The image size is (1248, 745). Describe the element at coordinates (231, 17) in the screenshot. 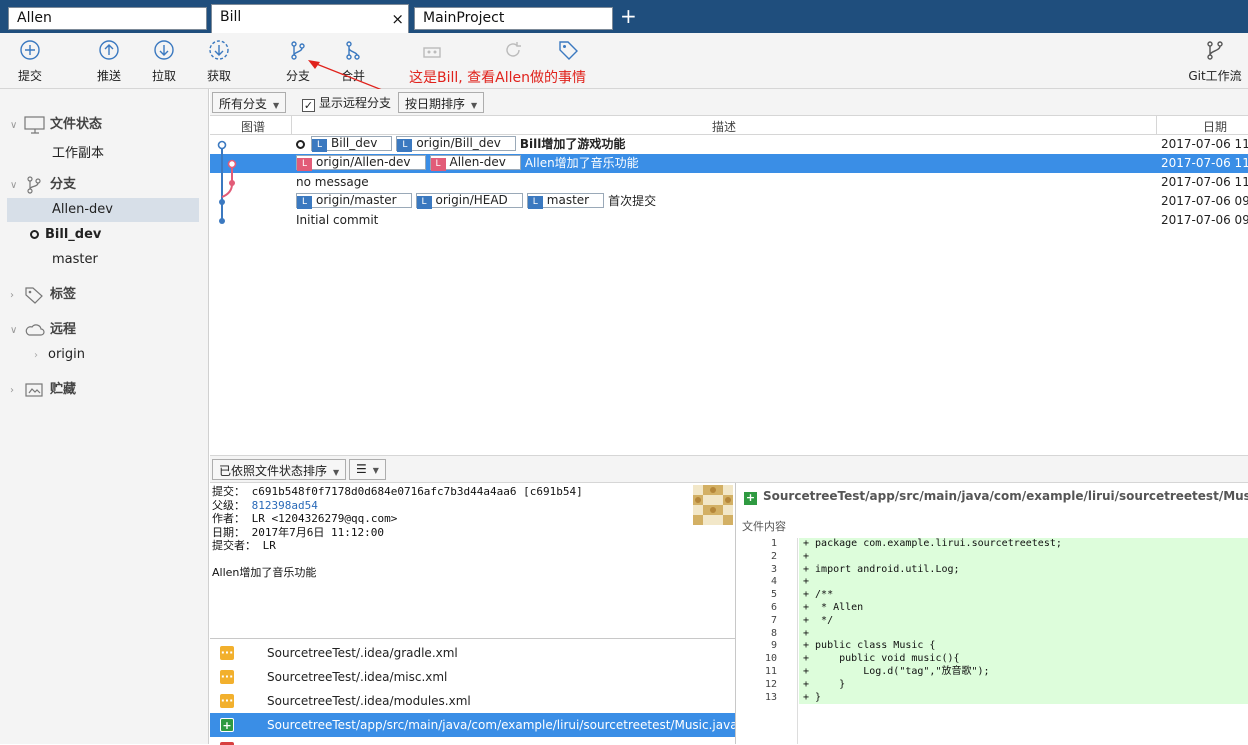

I see `tab-label: Bill` at that location.